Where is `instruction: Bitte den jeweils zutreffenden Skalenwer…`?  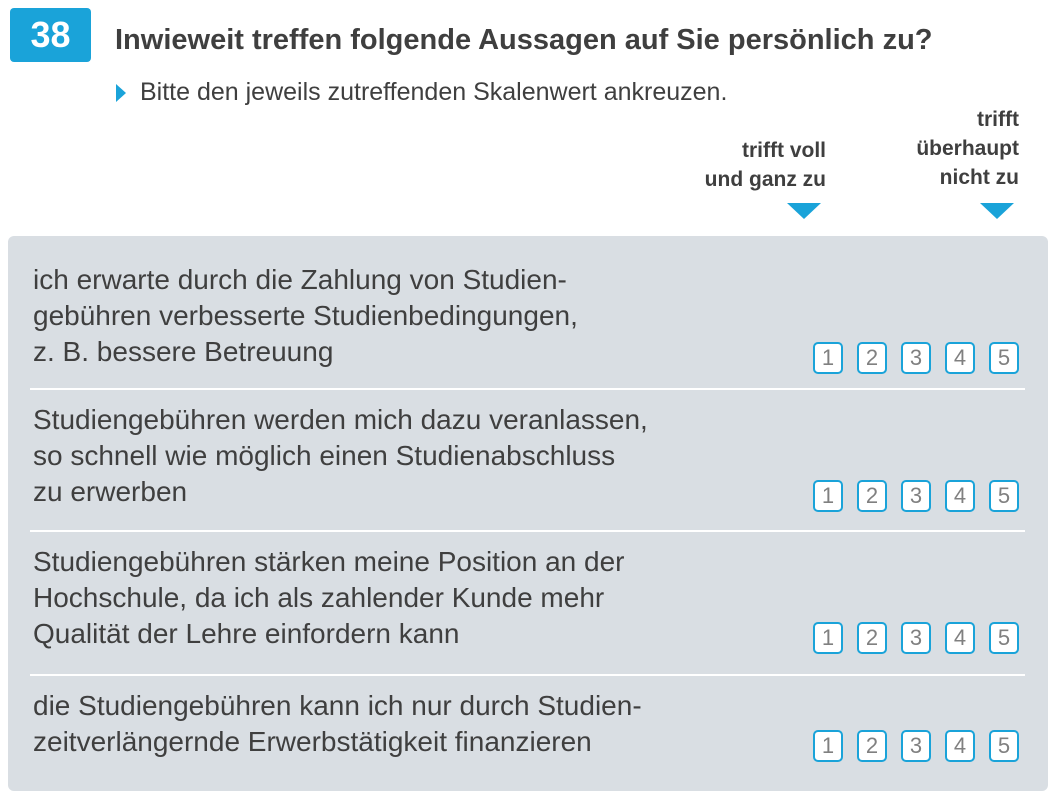 instruction: Bitte den jeweils zutreffenden Skalenwer… is located at coordinates (421, 92).